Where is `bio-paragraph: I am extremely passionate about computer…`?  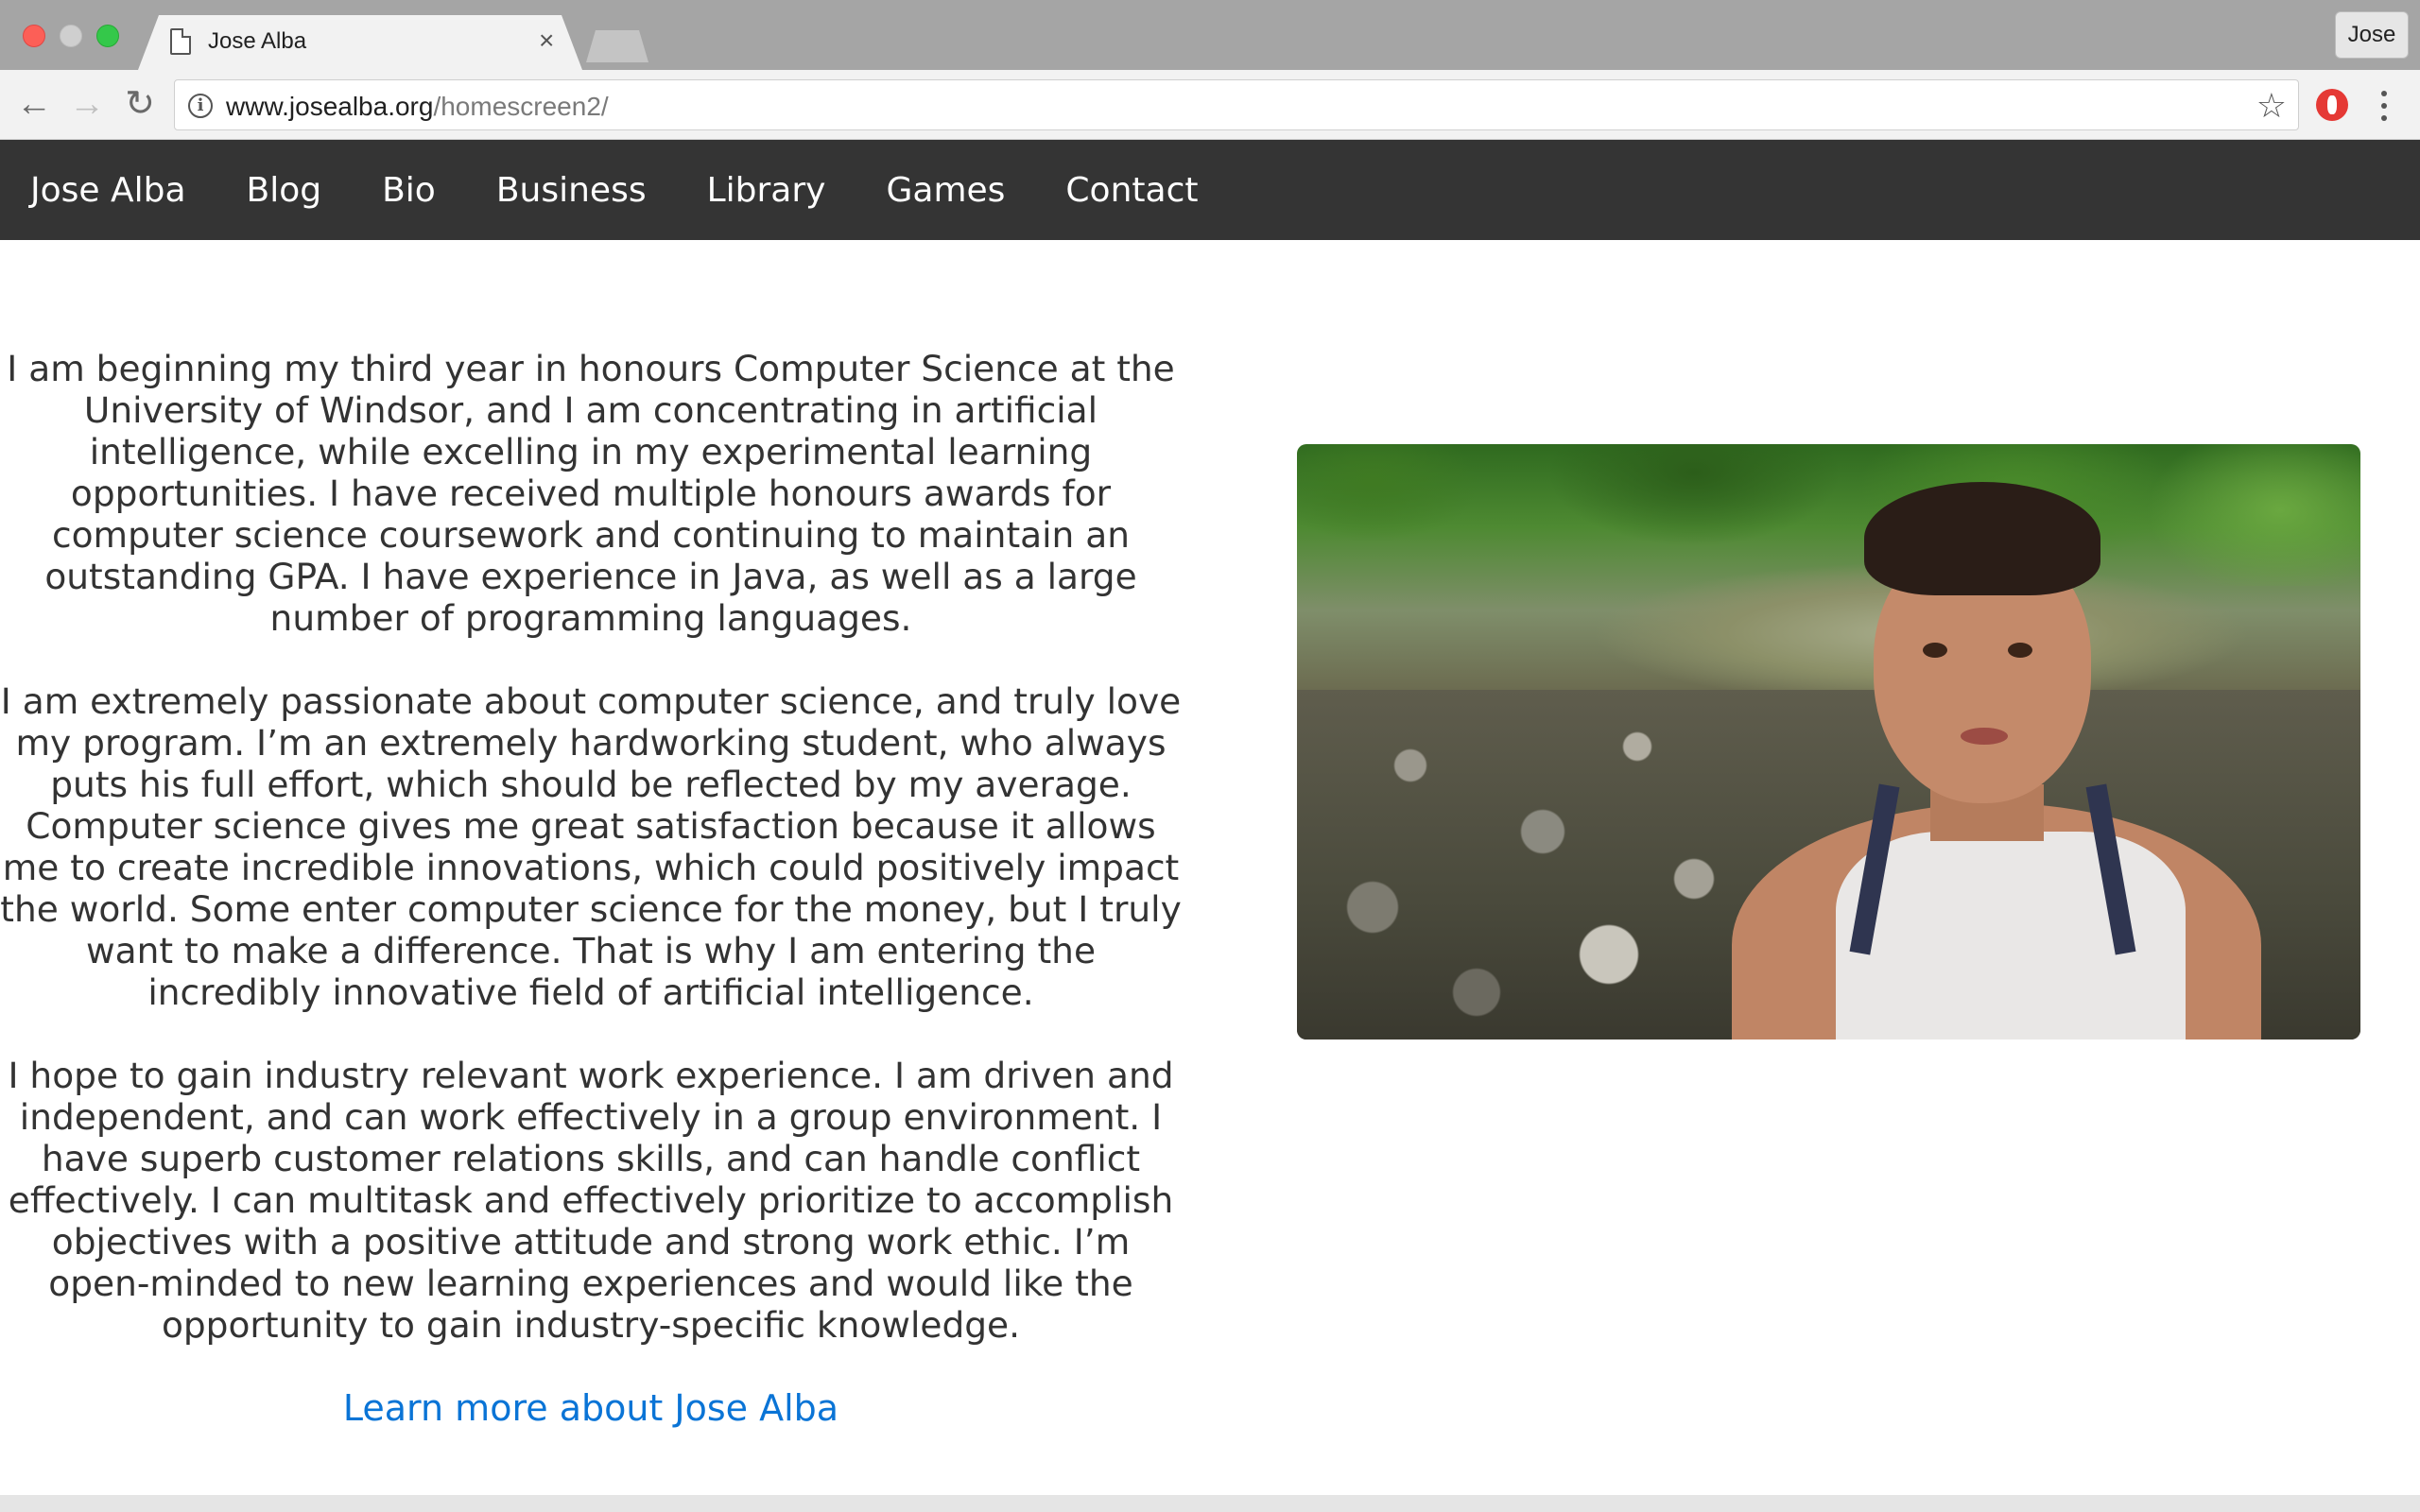
bio-paragraph: I am extremely passionate about computer… is located at coordinates (591, 846).